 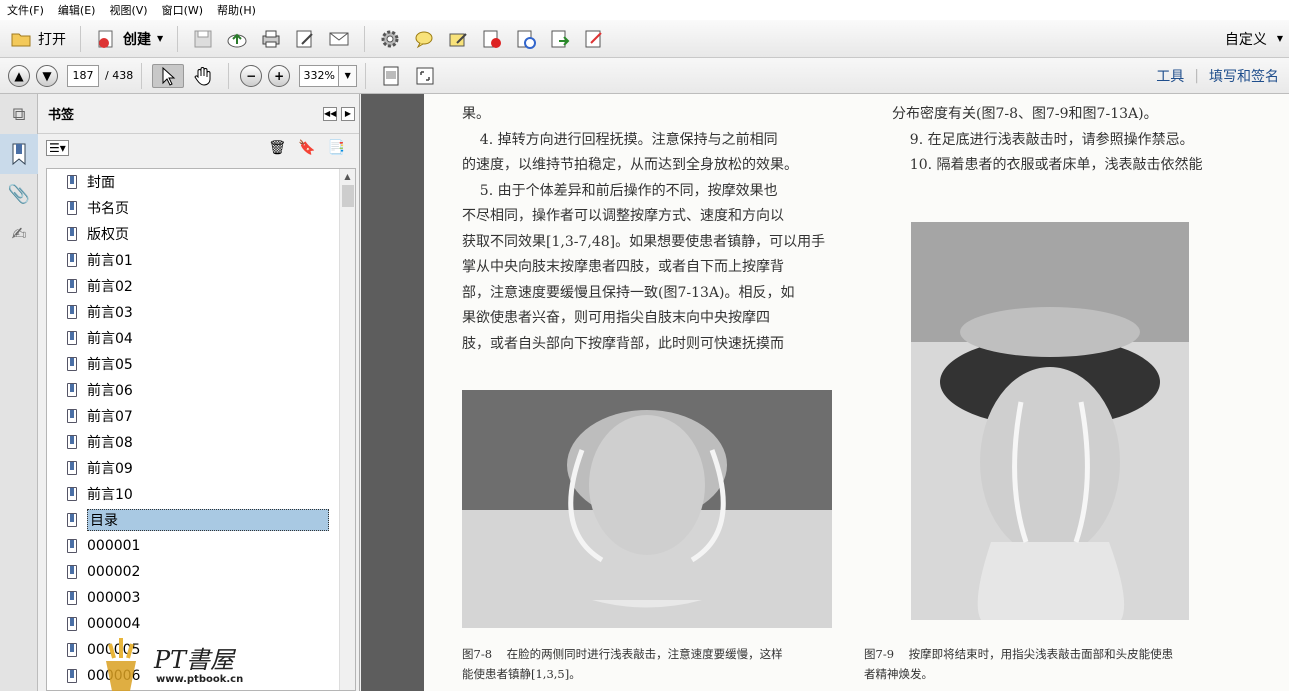 I want to click on bookmark-item: 目录, so click(x=201, y=520).